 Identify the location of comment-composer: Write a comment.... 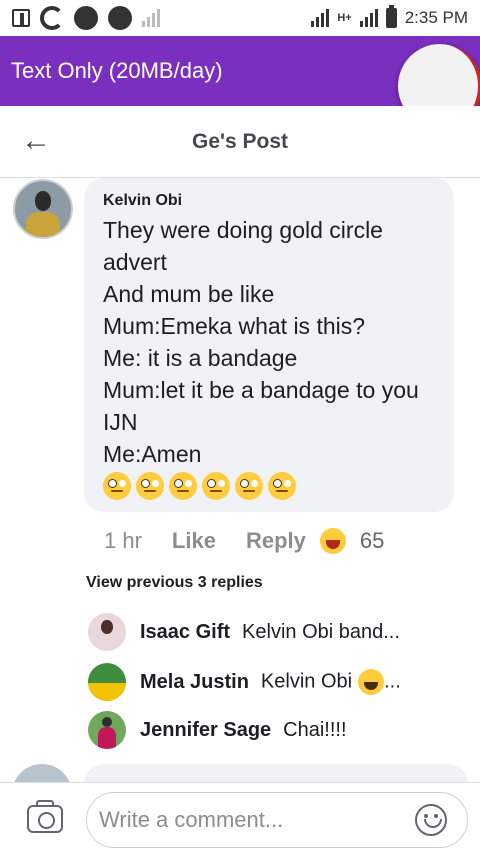
(240, 818).